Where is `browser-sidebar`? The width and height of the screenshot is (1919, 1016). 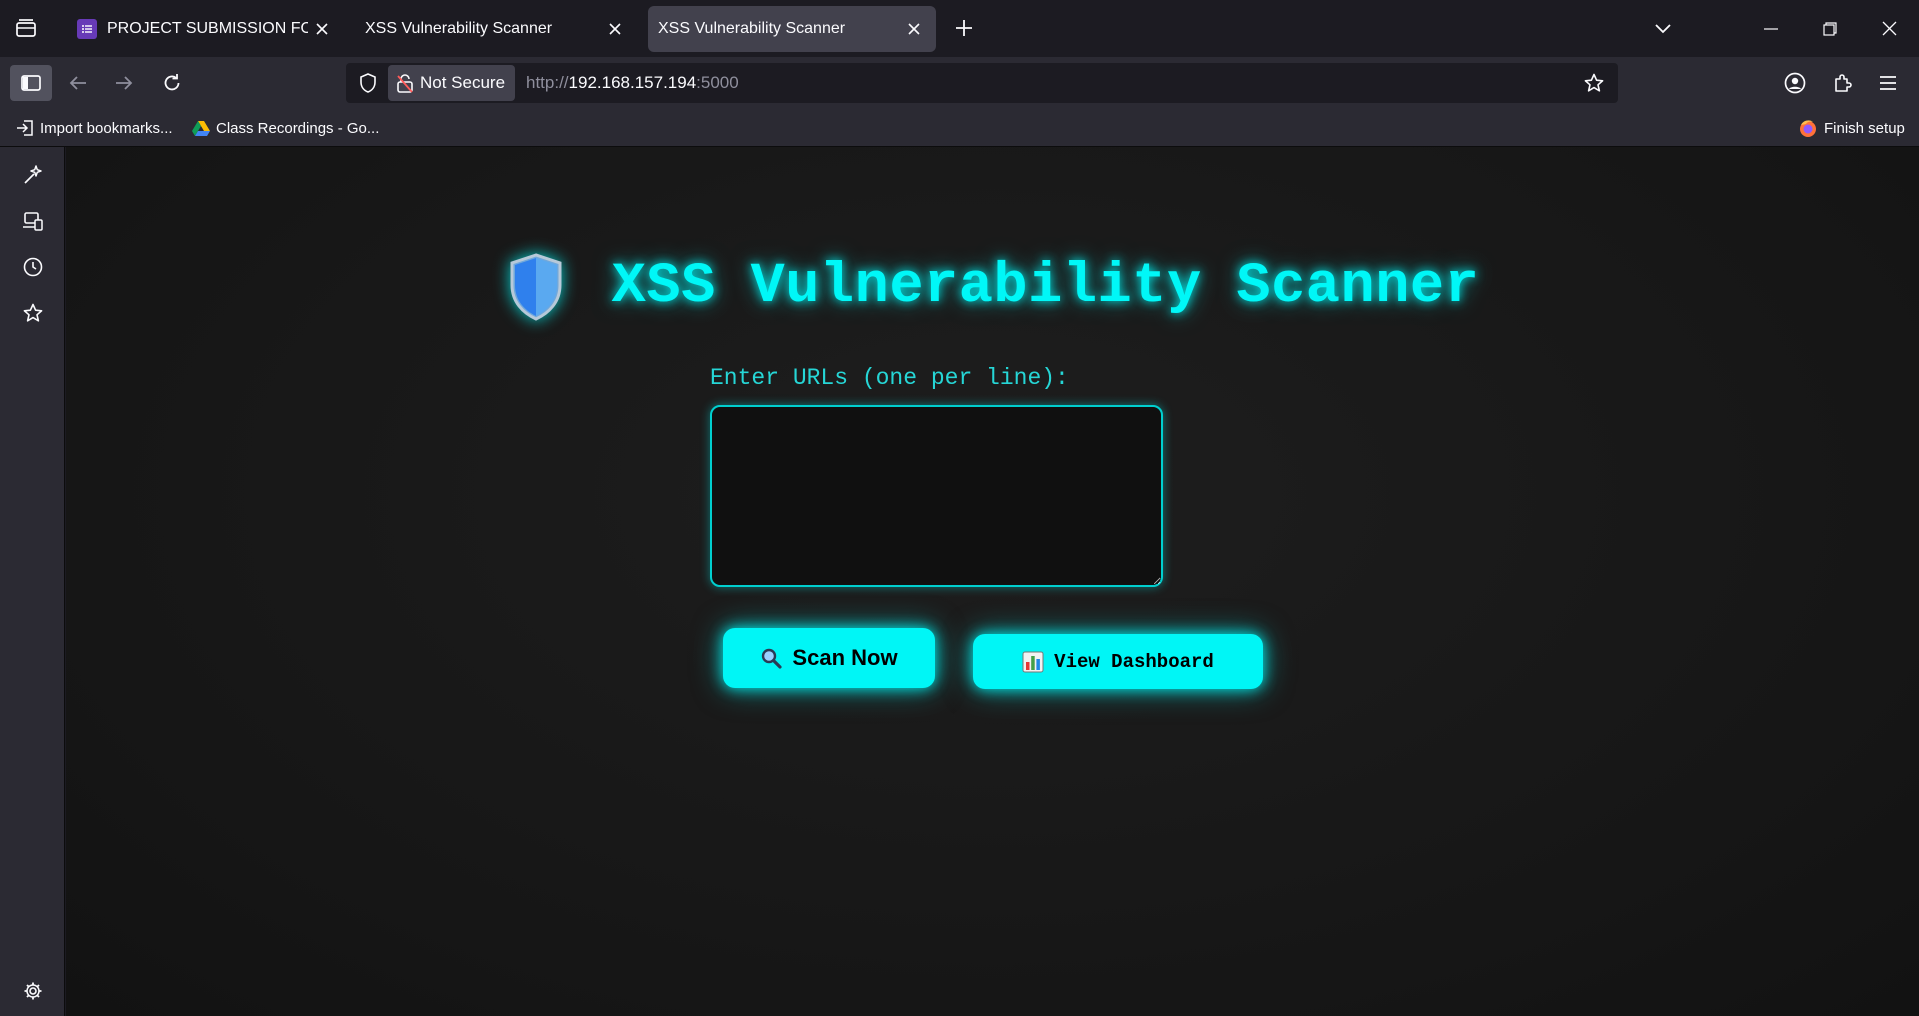
browser-sidebar is located at coordinates (32, 581).